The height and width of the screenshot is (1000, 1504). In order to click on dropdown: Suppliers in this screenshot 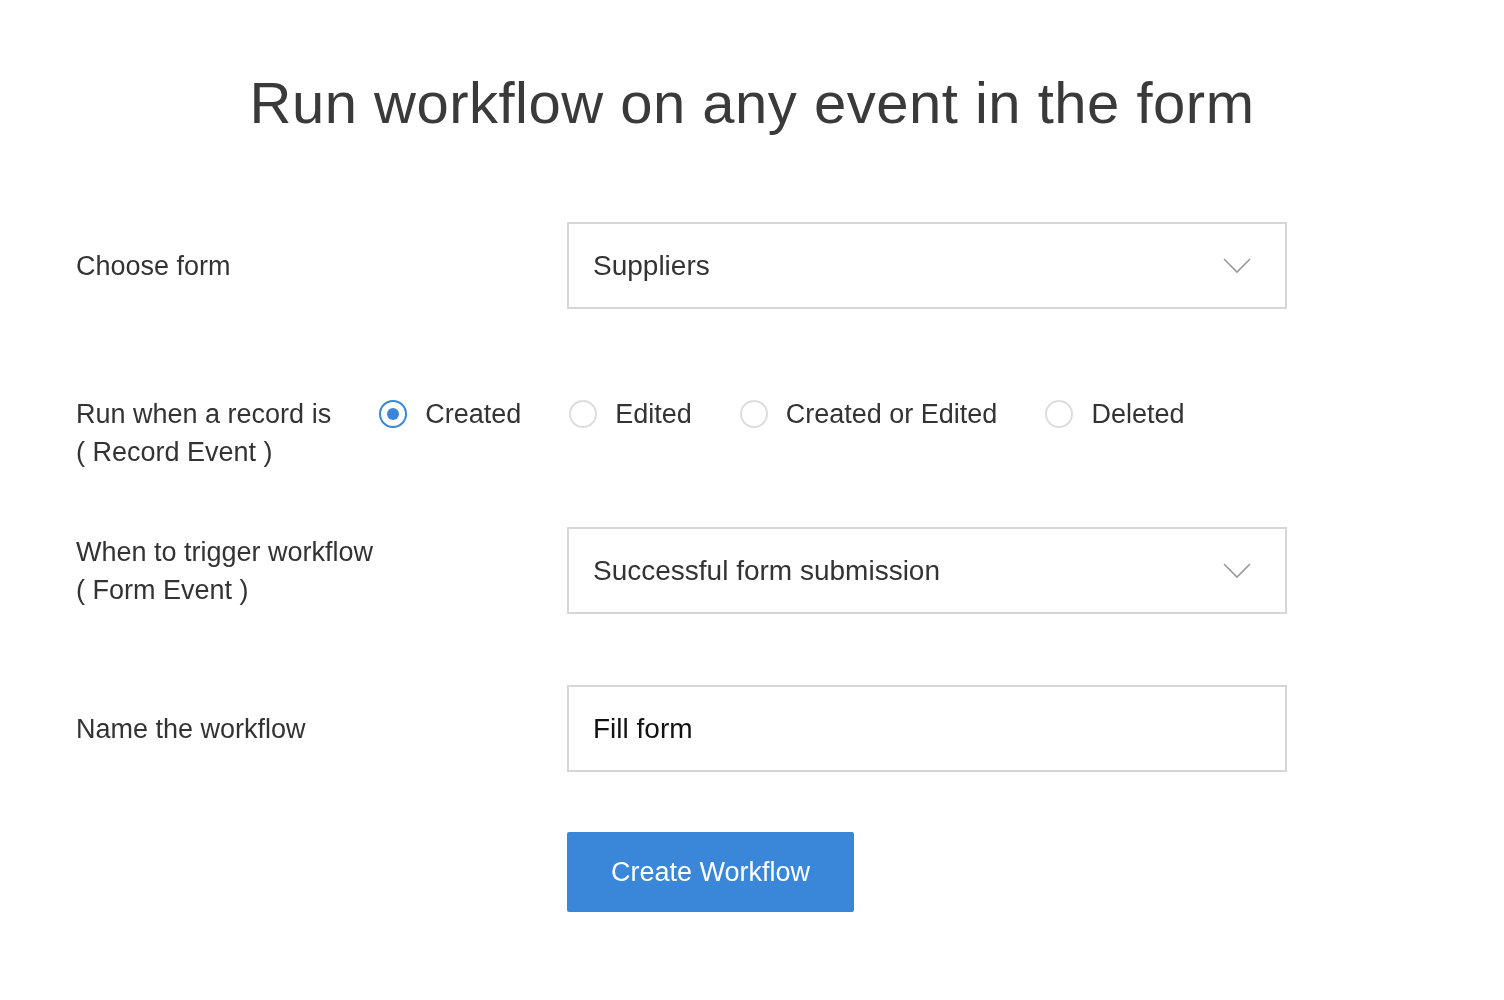, I will do `click(927, 265)`.